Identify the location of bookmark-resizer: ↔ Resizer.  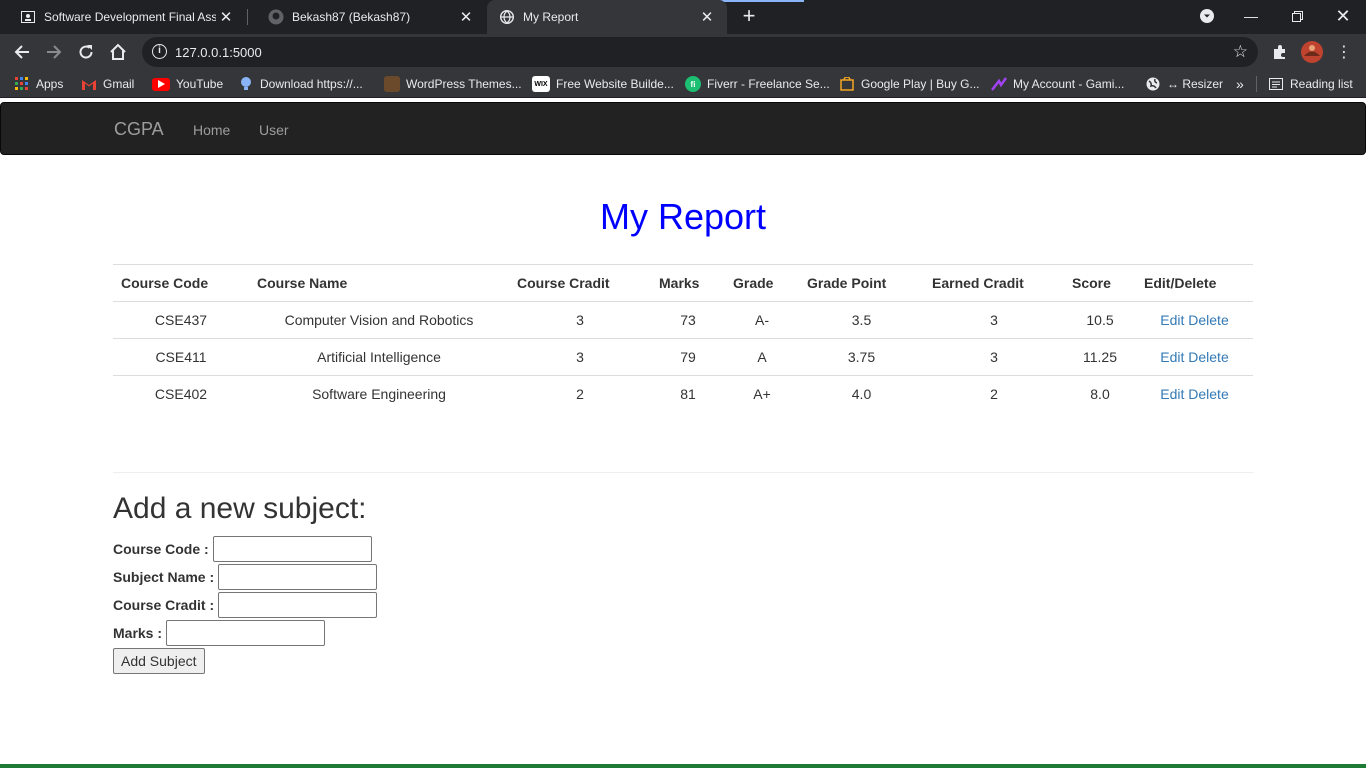
(1184, 84).